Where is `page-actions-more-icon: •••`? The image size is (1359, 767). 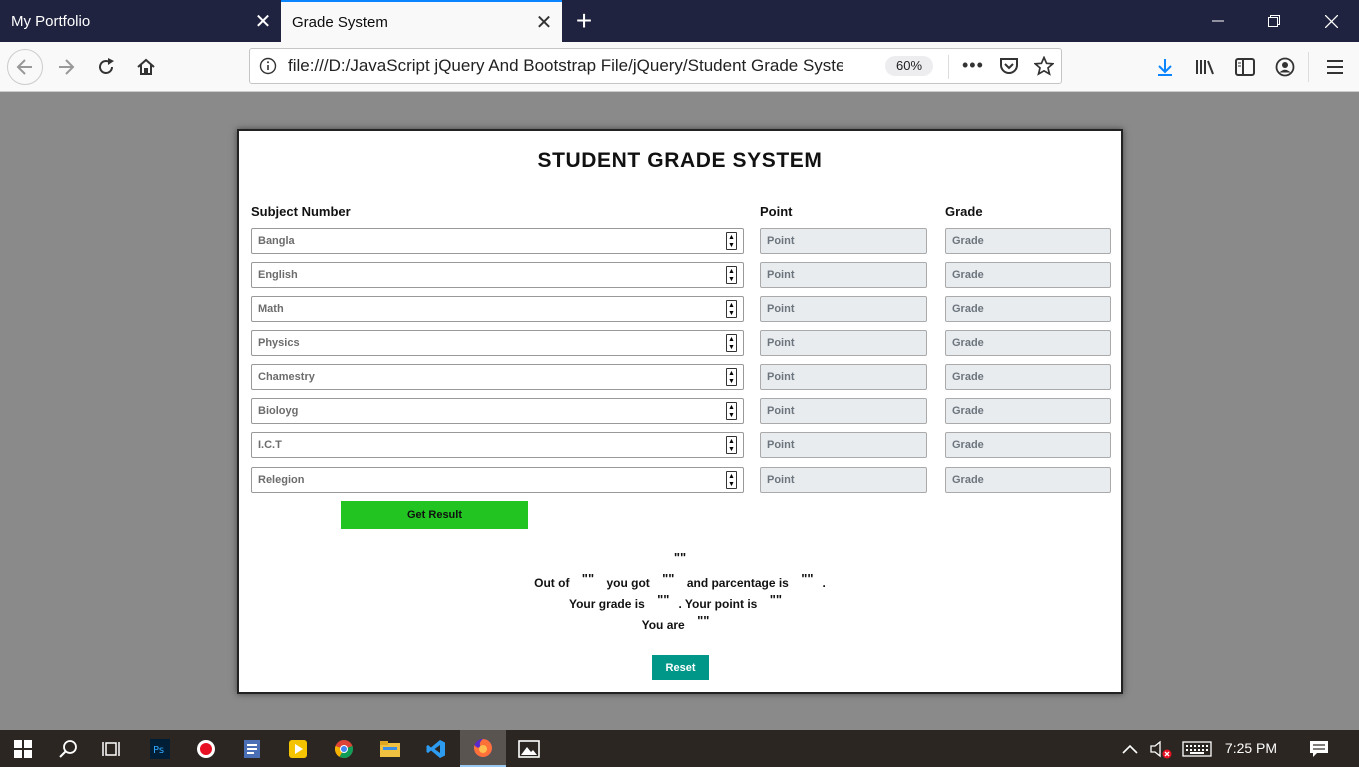 page-actions-more-icon: ••• is located at coordinates (973, 65).